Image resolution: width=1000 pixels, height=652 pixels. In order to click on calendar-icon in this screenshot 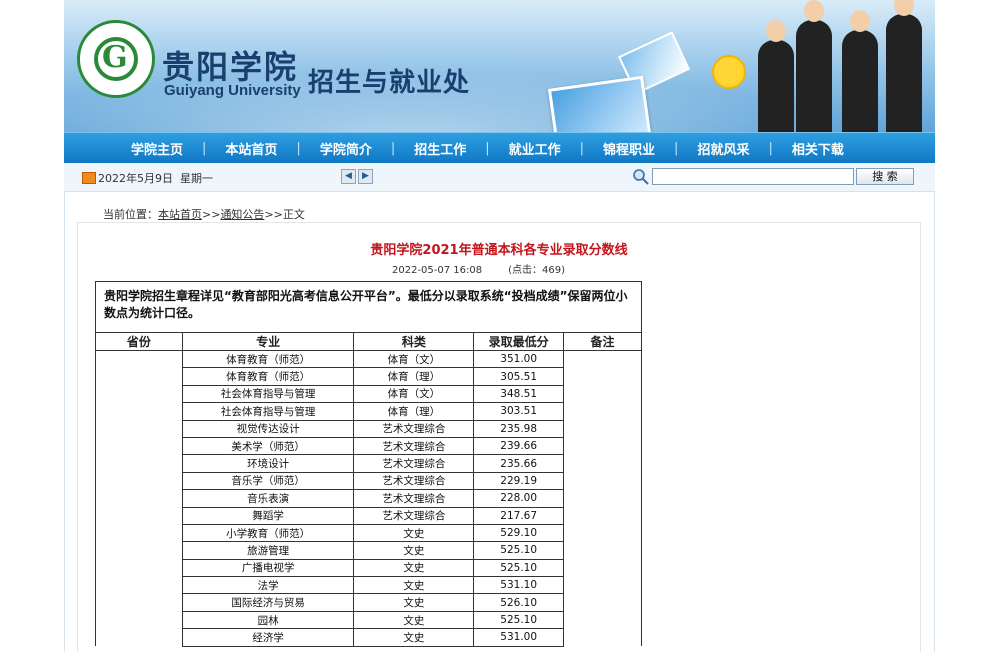, I will do `click(89, 178)`.